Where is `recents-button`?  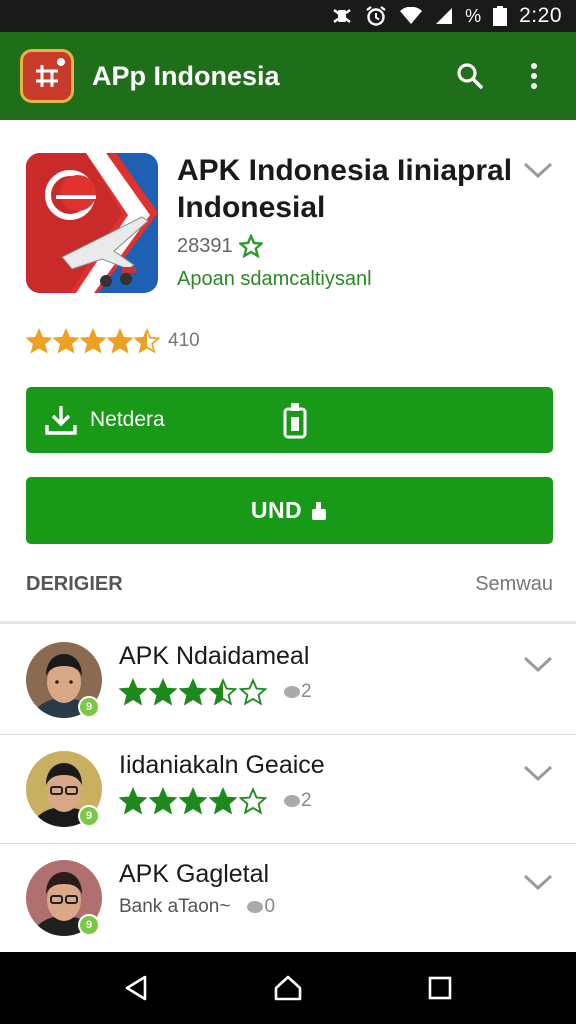 recents-button is located at coordinates (440, 988).